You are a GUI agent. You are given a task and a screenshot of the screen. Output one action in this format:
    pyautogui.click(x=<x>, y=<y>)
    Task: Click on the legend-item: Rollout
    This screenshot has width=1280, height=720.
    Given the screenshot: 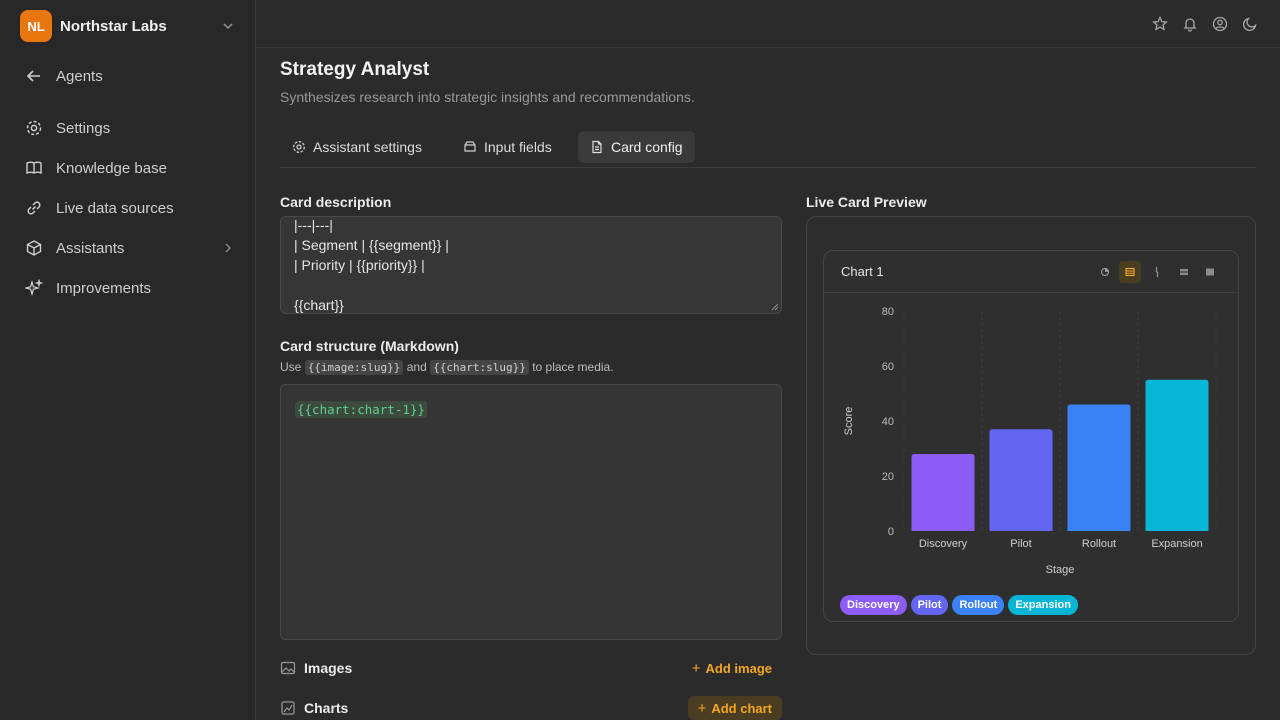 What is the action you would take?
    pyautogui.click(x=978, y=605)
    